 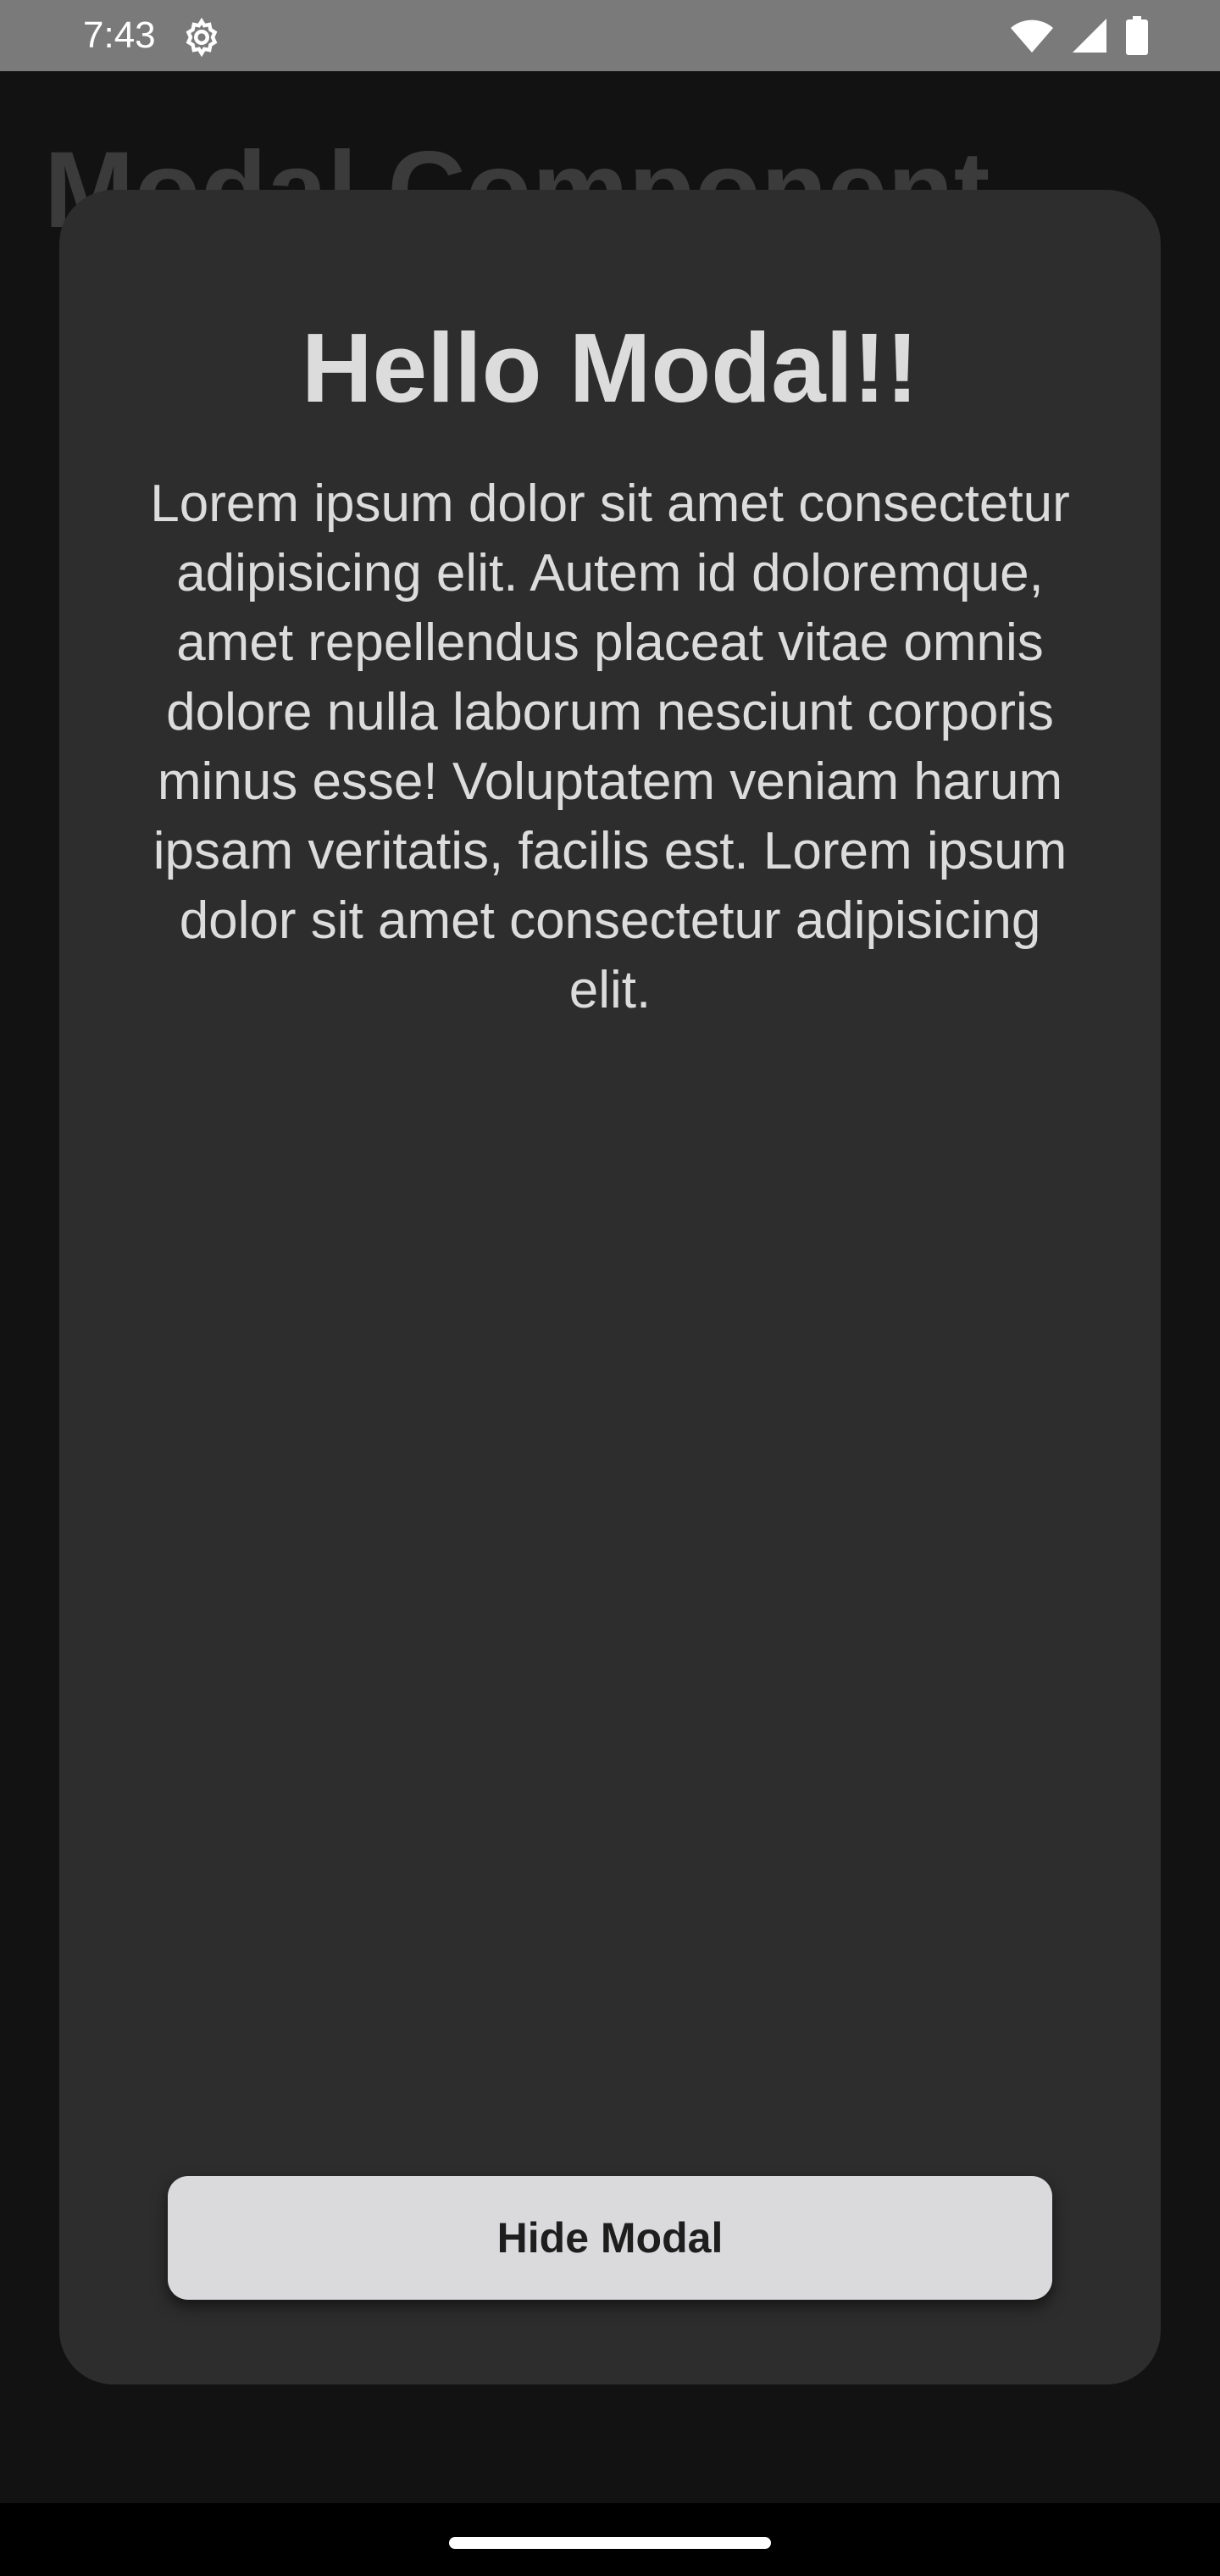 I want to click on battery-icon, so click(x=1137, y=35).